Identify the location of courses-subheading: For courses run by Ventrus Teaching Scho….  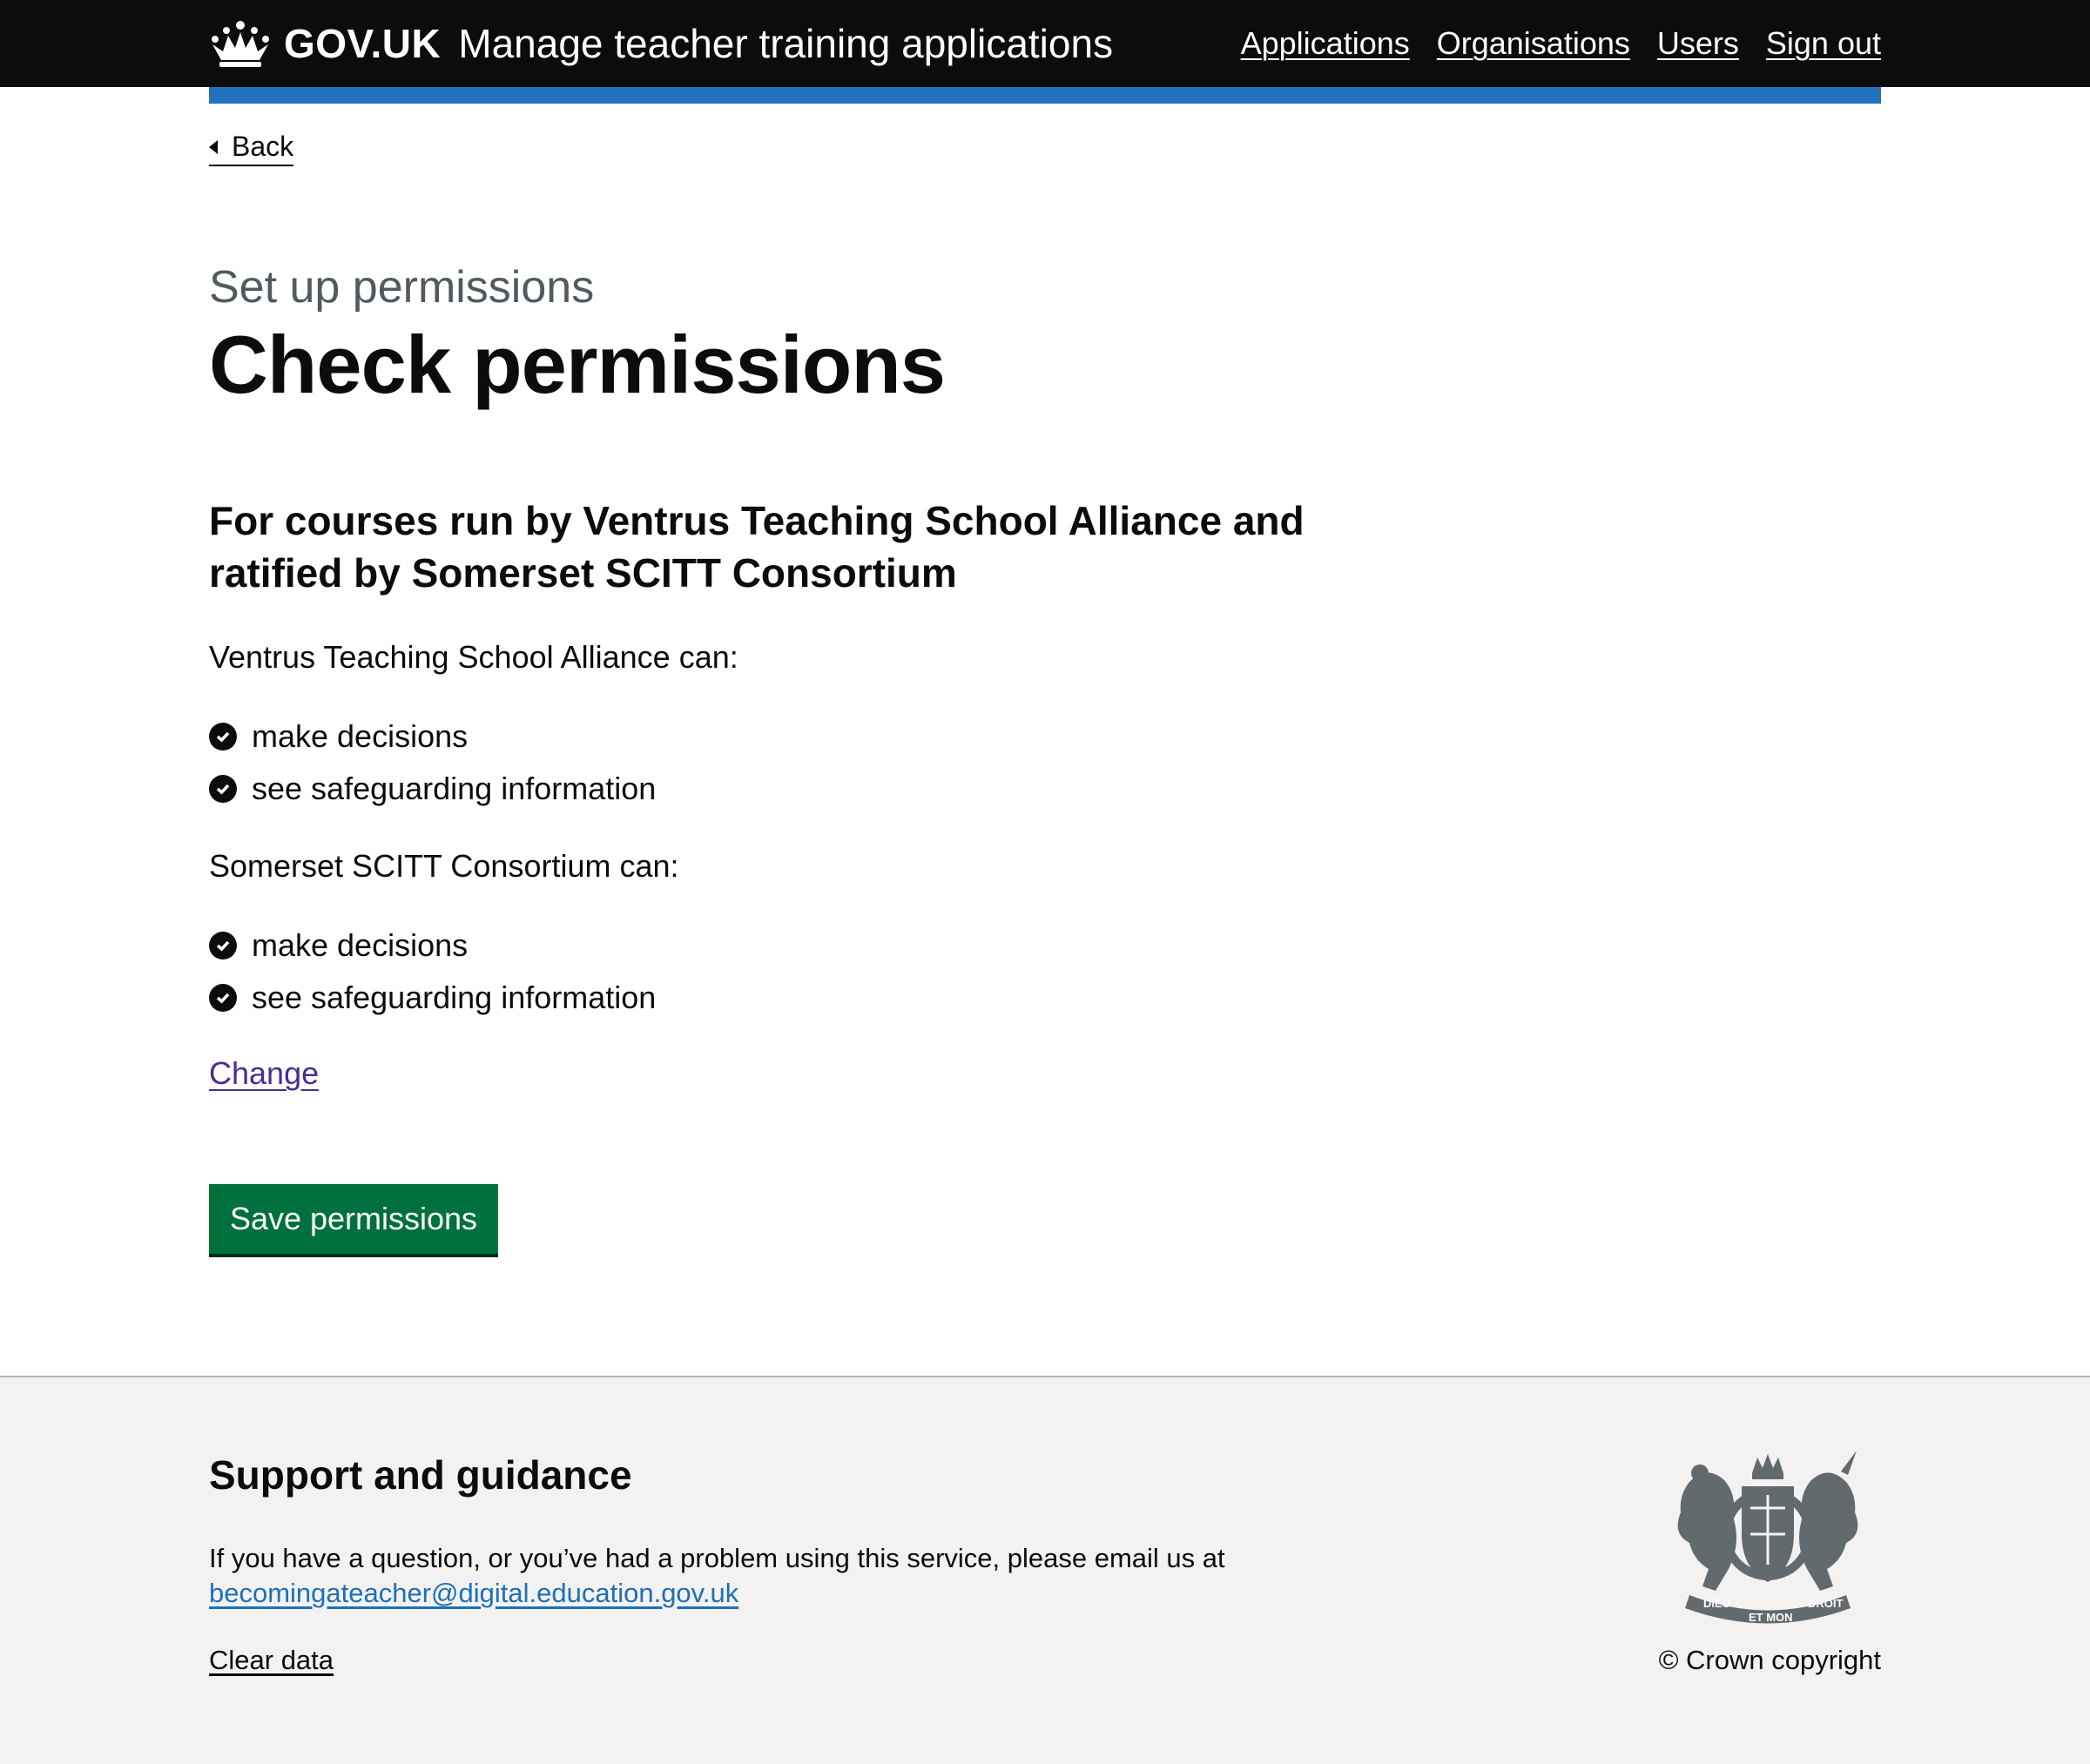
(757, 547).